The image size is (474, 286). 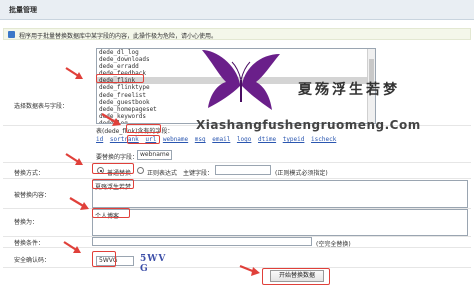 What do you see at coordinates (29, 243) in the screenshot?
I see `condition-label: 替换条件：` at bounding box center [29, 243].